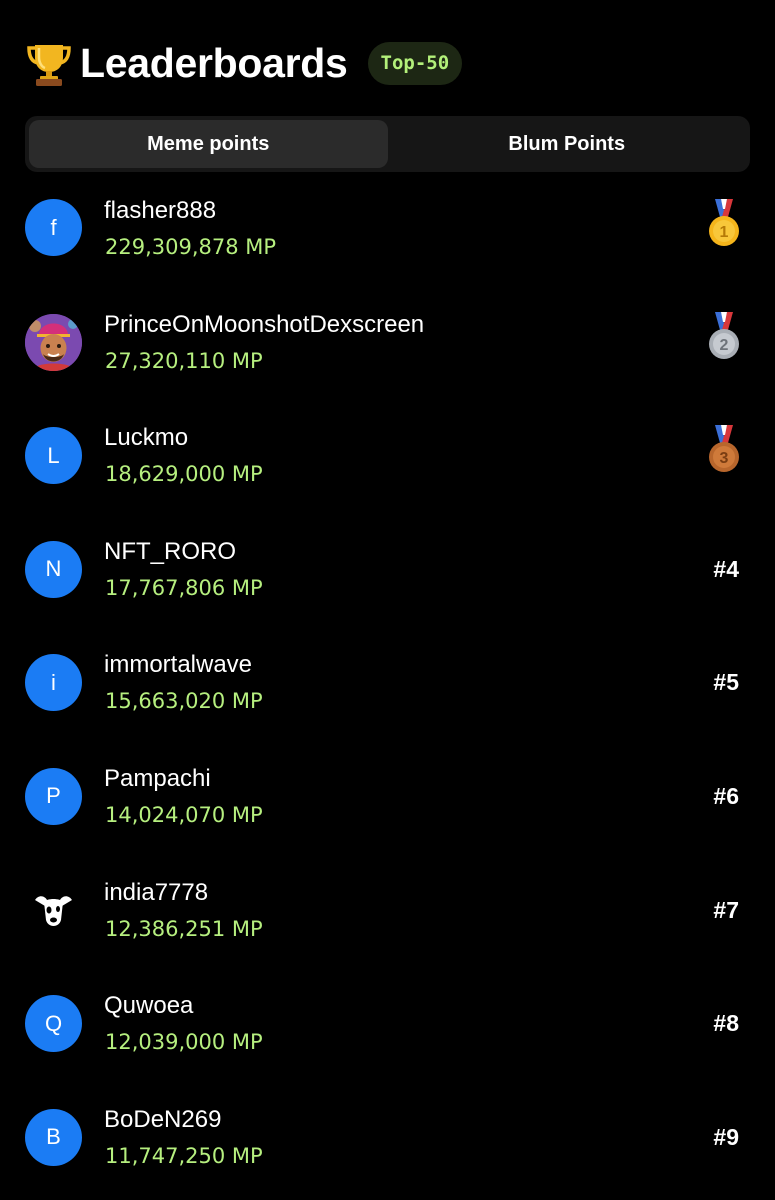 The image size is (775, 1200). I want to click on player-name: india7778, so click(156, 892).